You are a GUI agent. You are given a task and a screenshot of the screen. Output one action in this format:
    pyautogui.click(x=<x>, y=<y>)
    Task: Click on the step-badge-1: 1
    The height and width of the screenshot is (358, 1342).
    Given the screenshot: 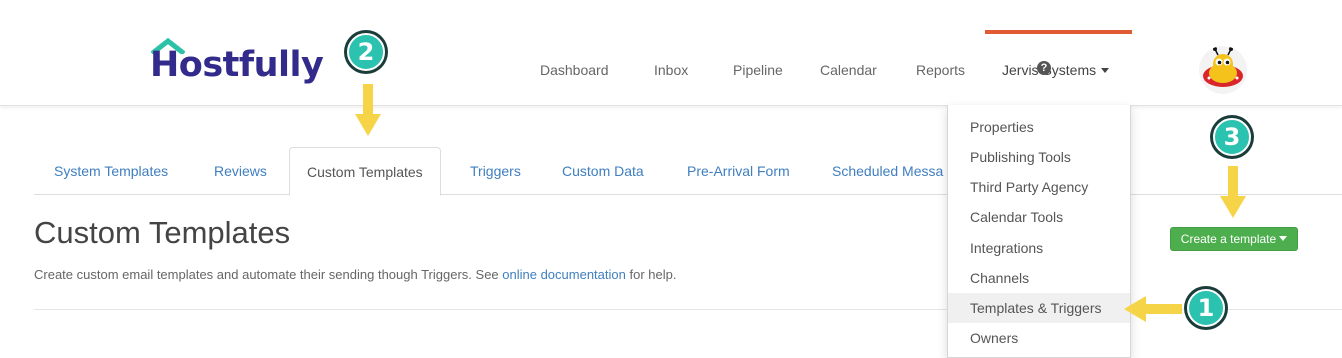 What is the action you would take?
    pyautogui.click(x=1206, y=308)
    